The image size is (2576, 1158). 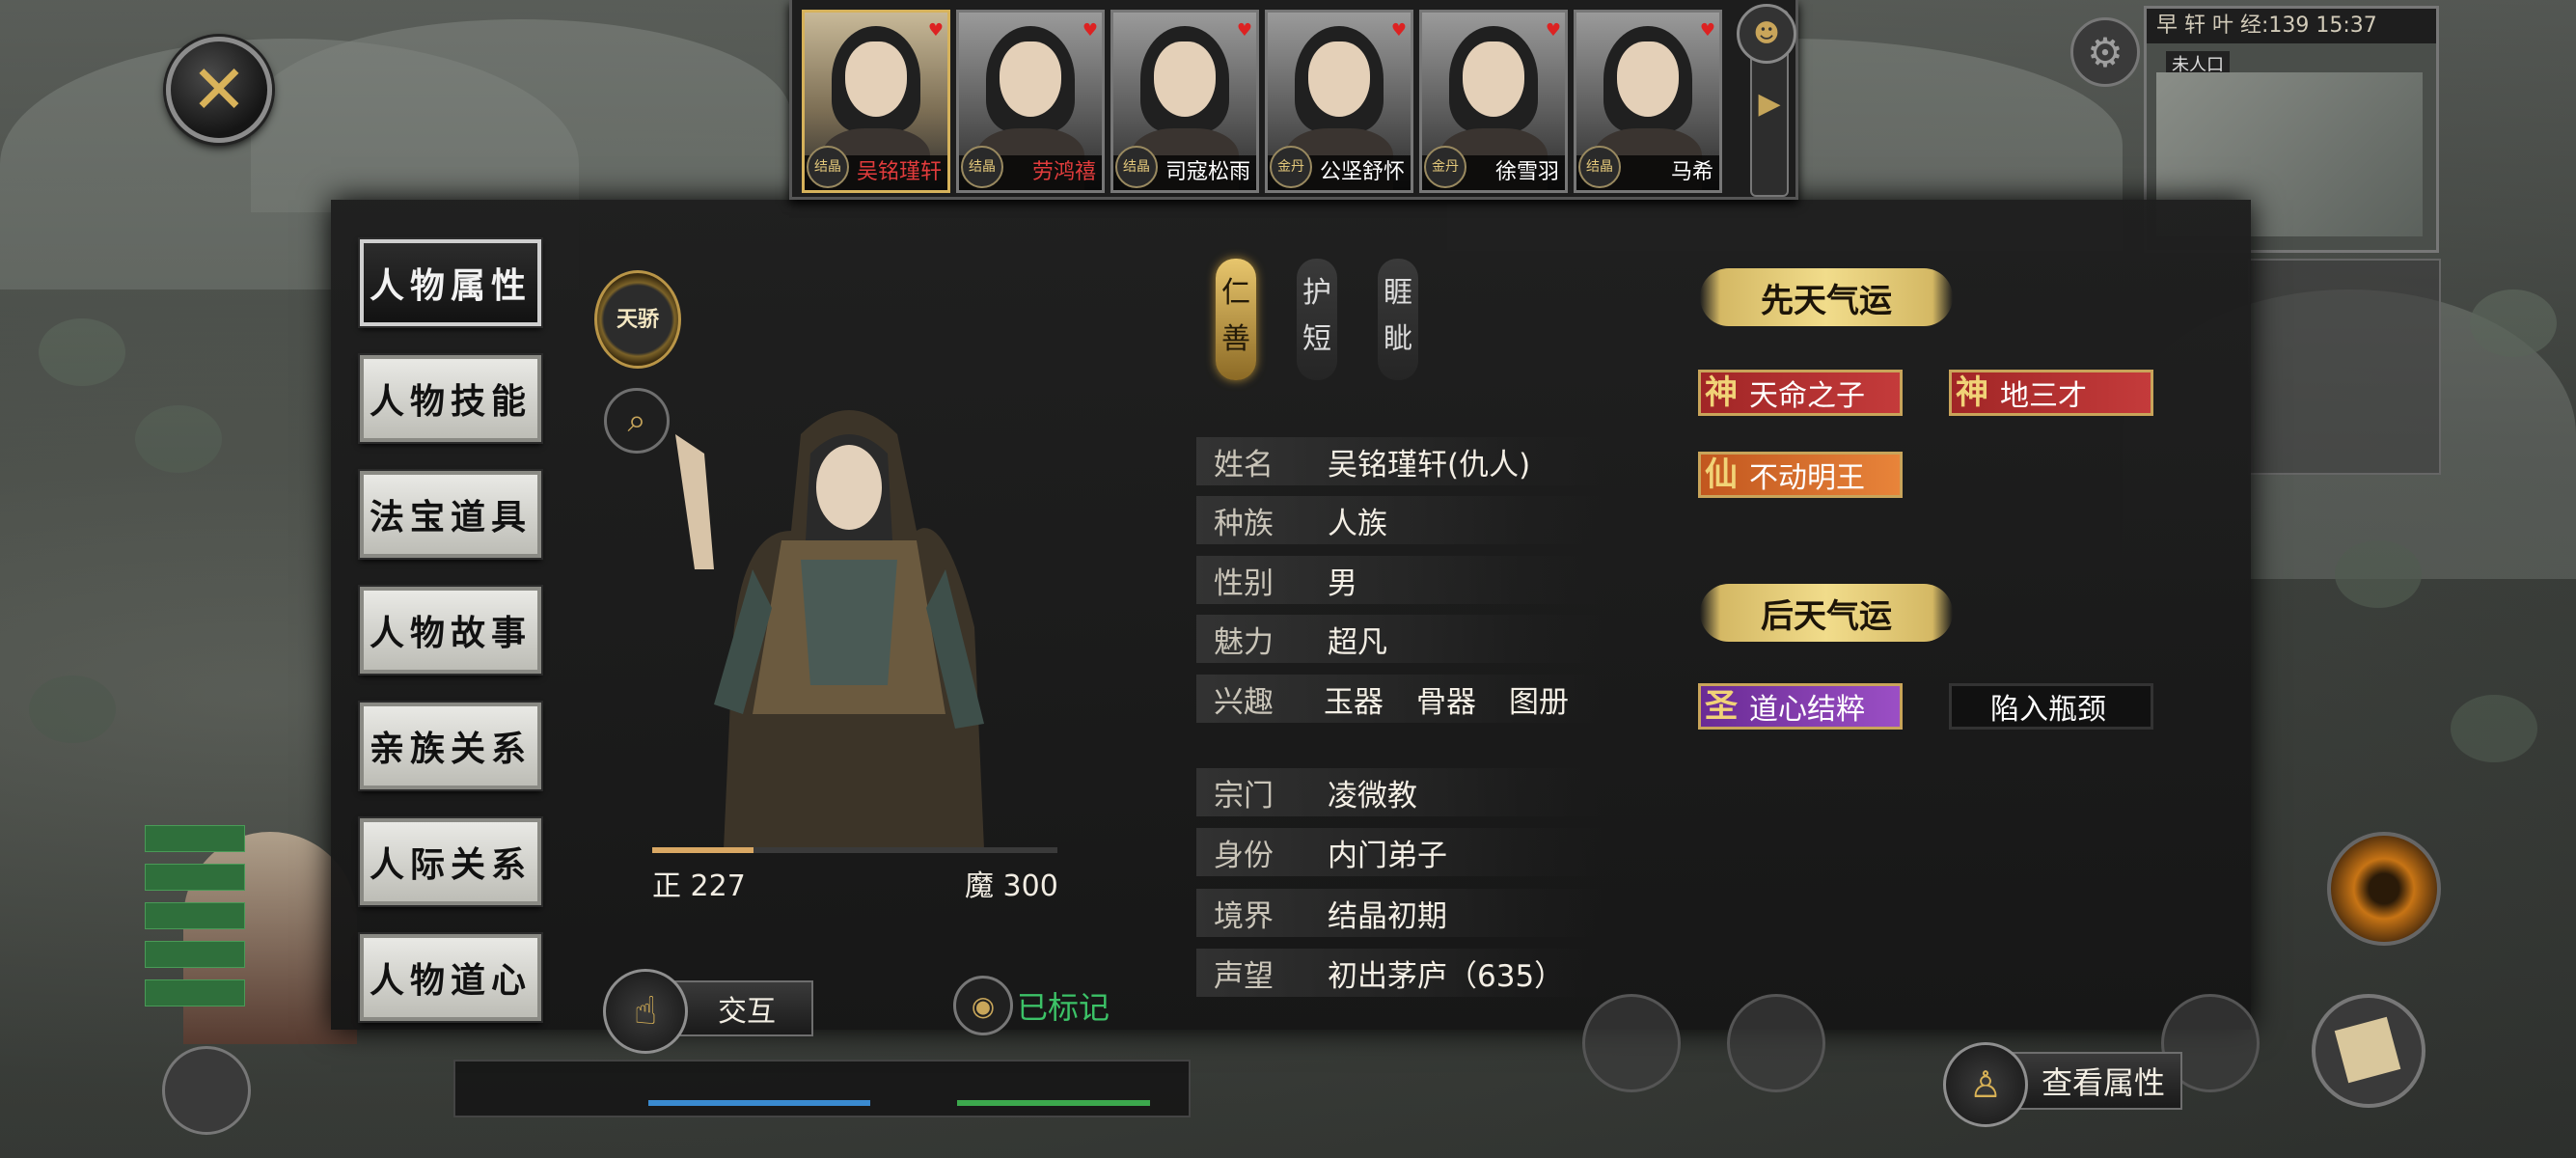 I want to click on menu-tab: 人物属性, so click(x=451, y=282).